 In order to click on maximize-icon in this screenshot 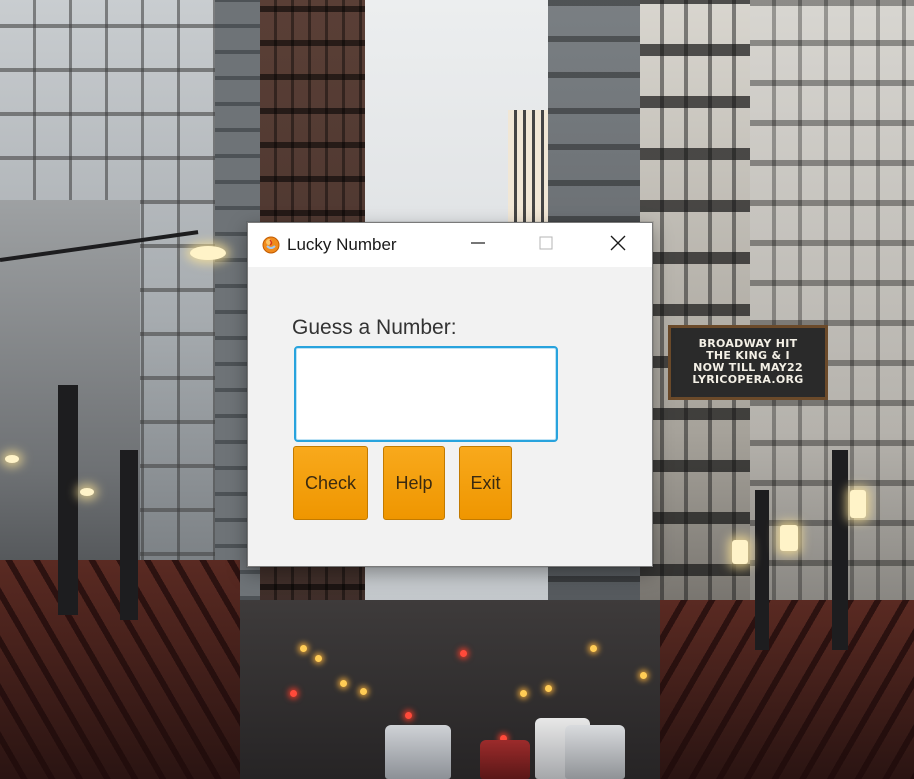, I will do `click(546, 245)`.